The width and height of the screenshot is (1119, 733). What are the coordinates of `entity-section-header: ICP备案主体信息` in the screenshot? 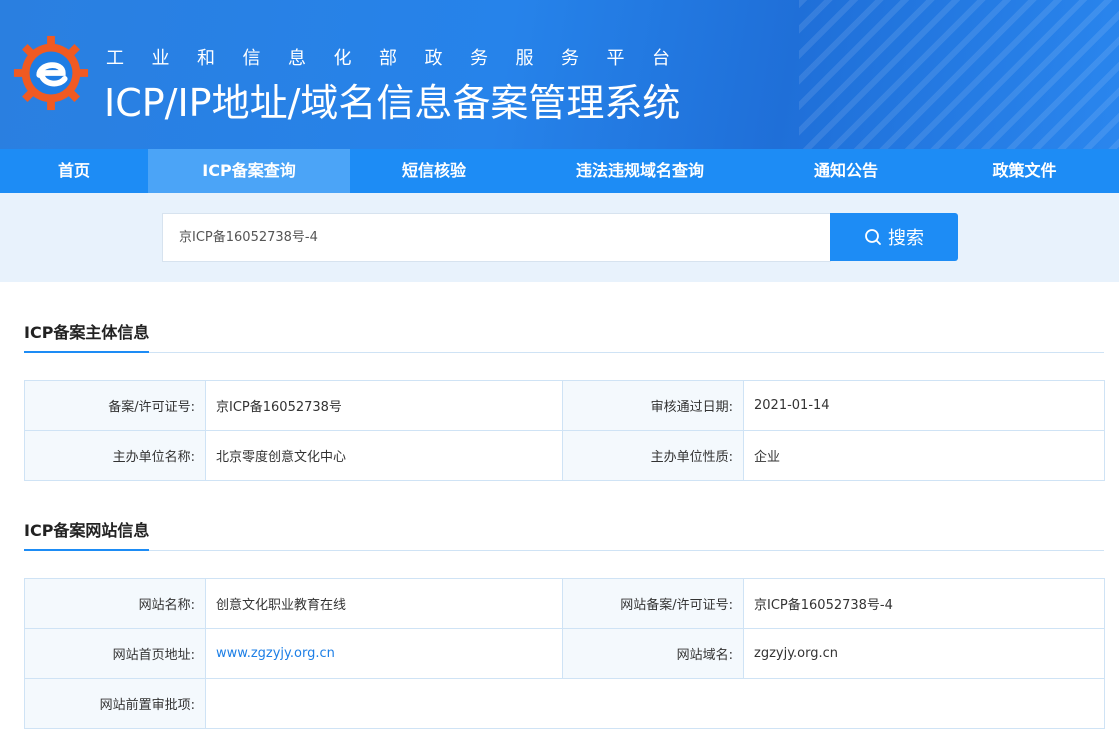 It's located at (564, 333).